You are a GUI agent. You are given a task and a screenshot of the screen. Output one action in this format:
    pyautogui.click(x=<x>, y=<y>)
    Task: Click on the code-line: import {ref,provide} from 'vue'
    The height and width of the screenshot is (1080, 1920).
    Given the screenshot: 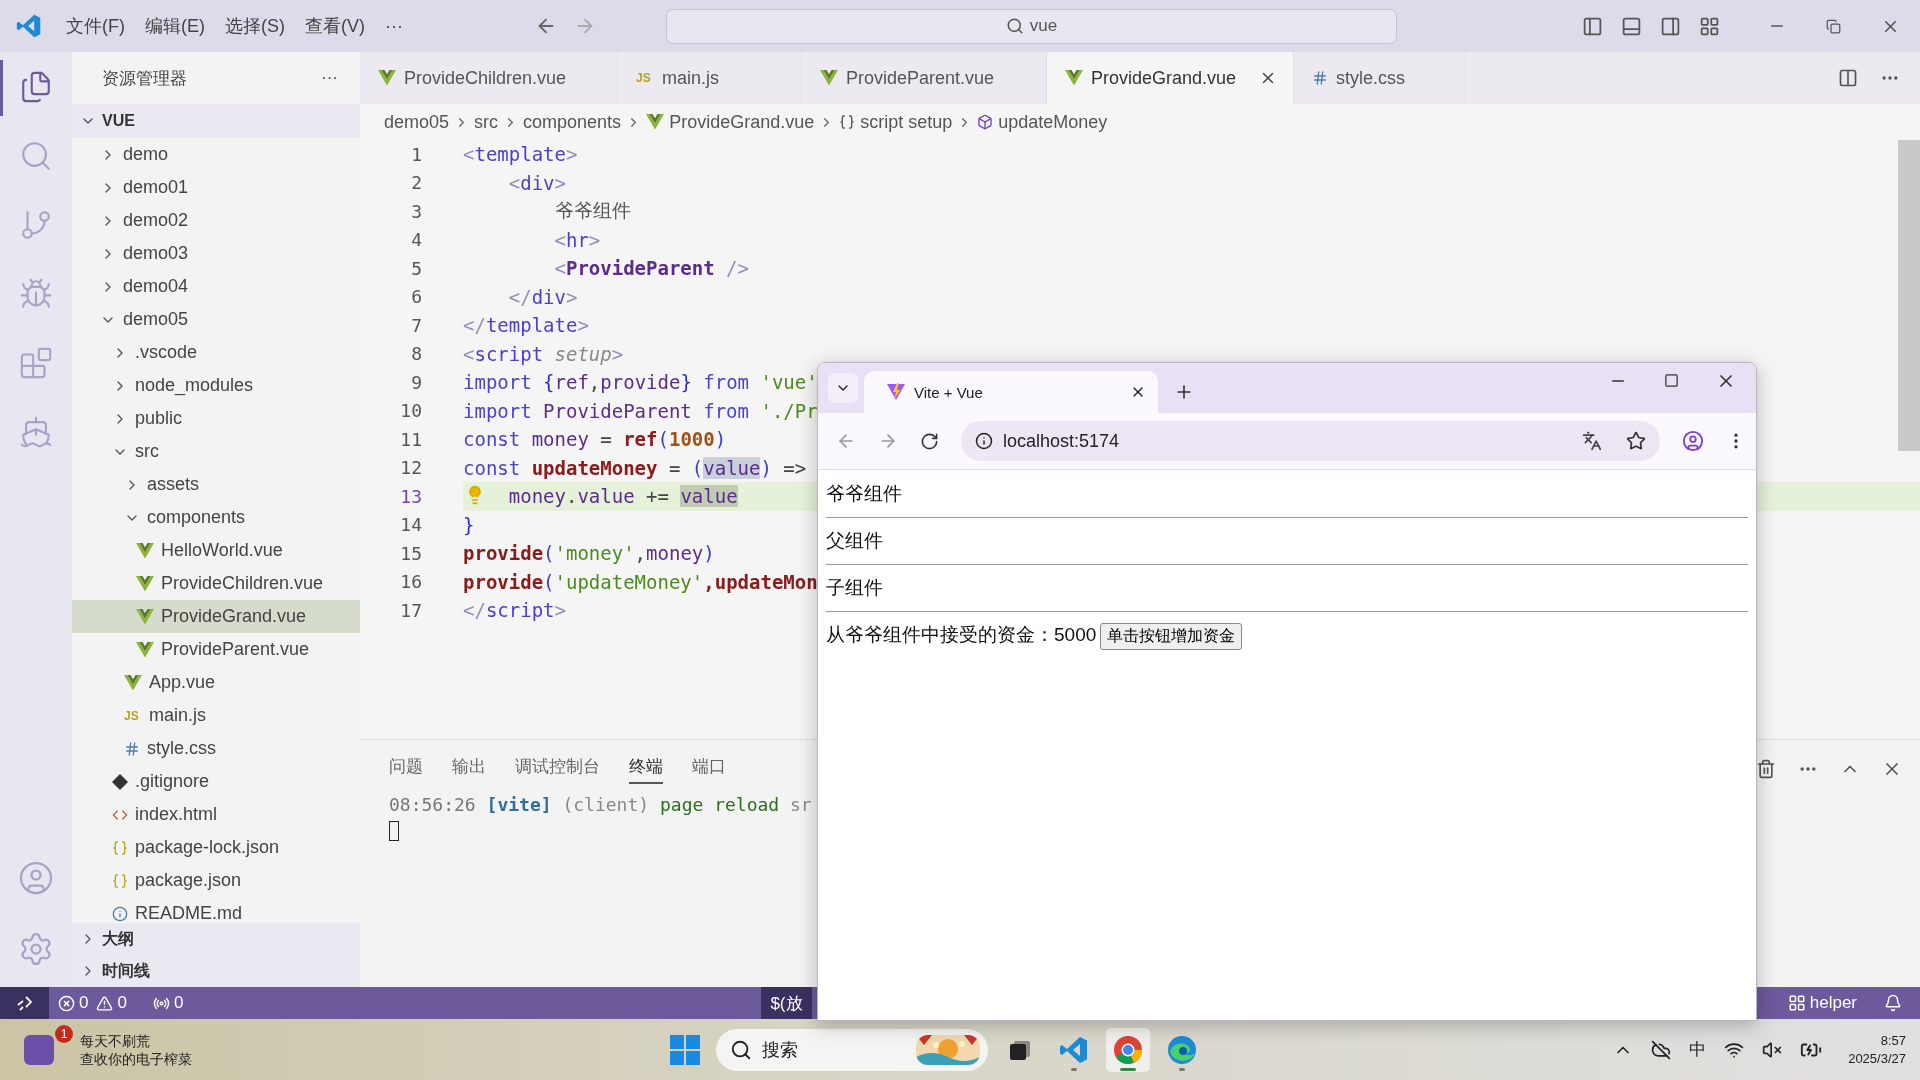 What is the action you would take?
    pyautogui.click(x=640, y=382)
    